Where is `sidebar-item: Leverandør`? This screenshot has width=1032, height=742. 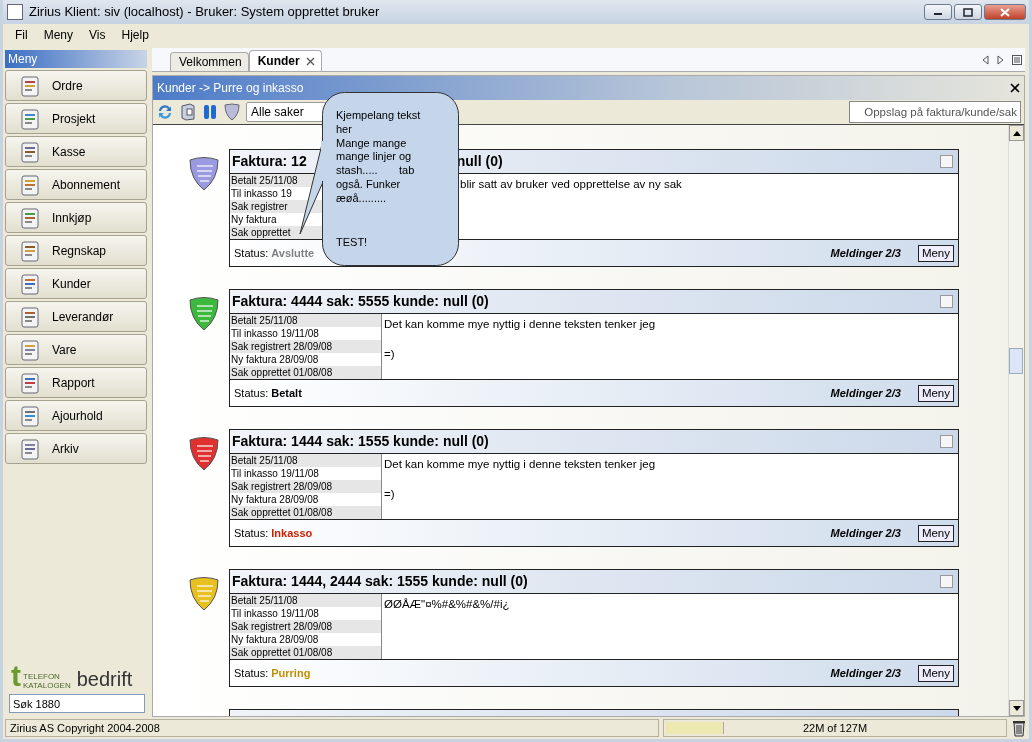 sidebar-item: Leverandør is located at coordinates (76, 316).